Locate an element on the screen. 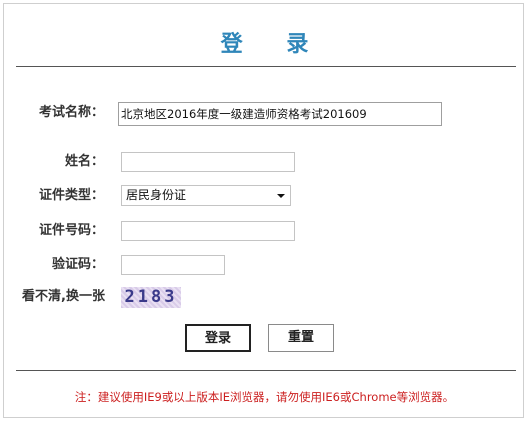 This screenshot has height=422, width=529. exam-name-field: 北京地区2016年度一级建造师资格考试201609 is located at coordinates (280, 114).